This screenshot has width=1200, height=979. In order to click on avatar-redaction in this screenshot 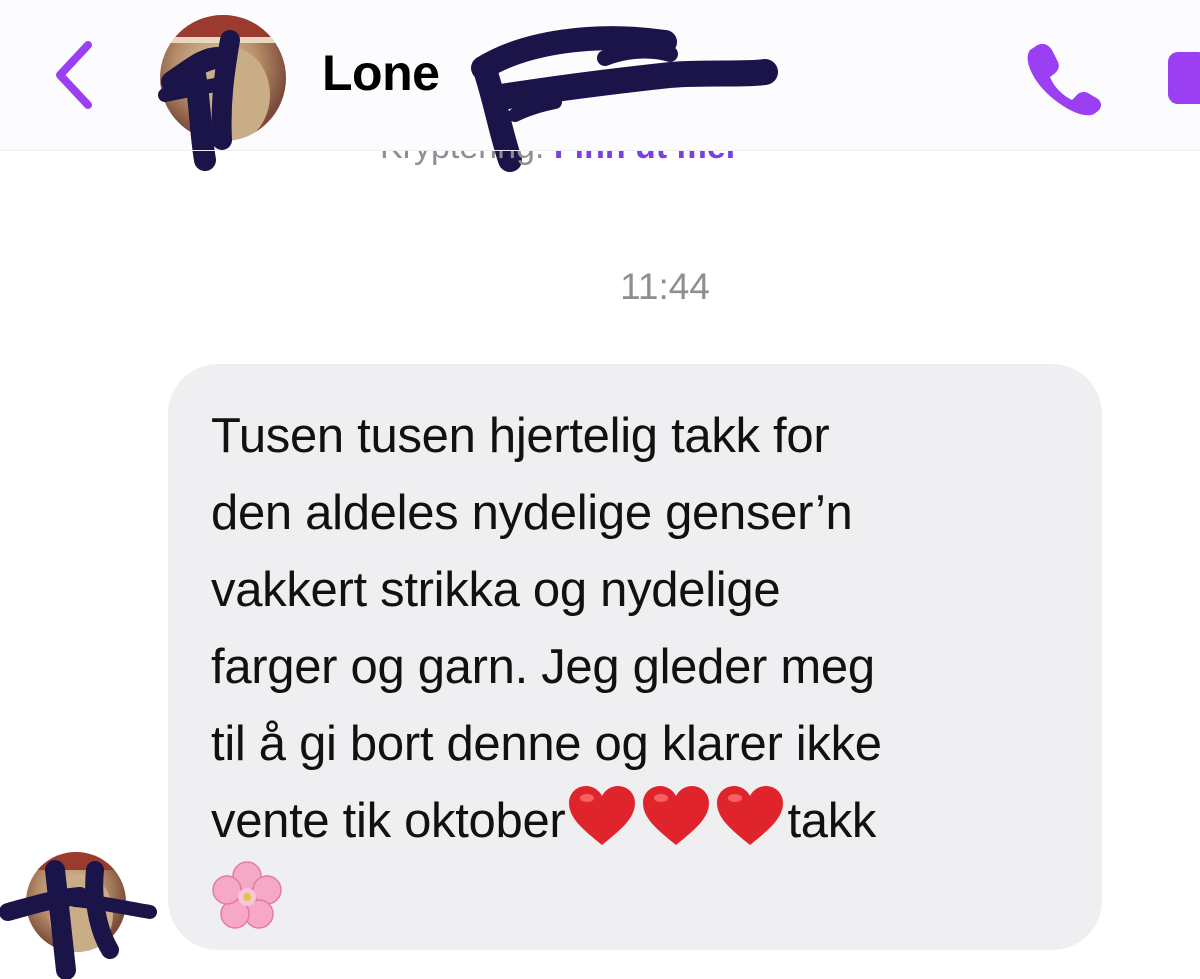, I will do `click(199, 100)`.